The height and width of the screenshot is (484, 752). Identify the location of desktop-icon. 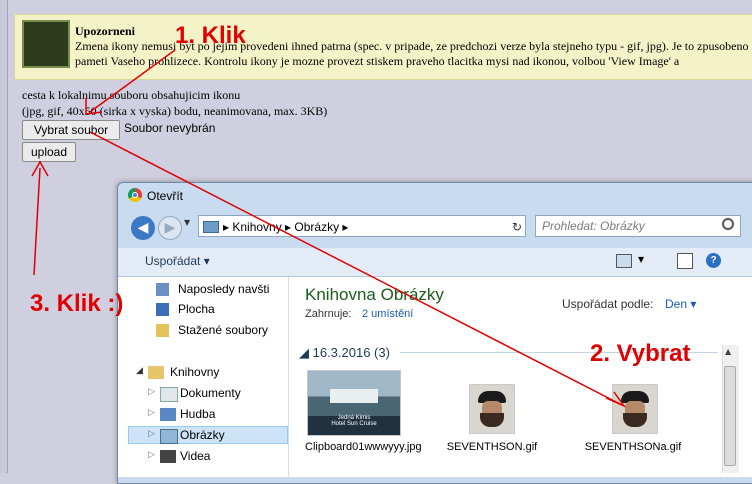
(162, 309).